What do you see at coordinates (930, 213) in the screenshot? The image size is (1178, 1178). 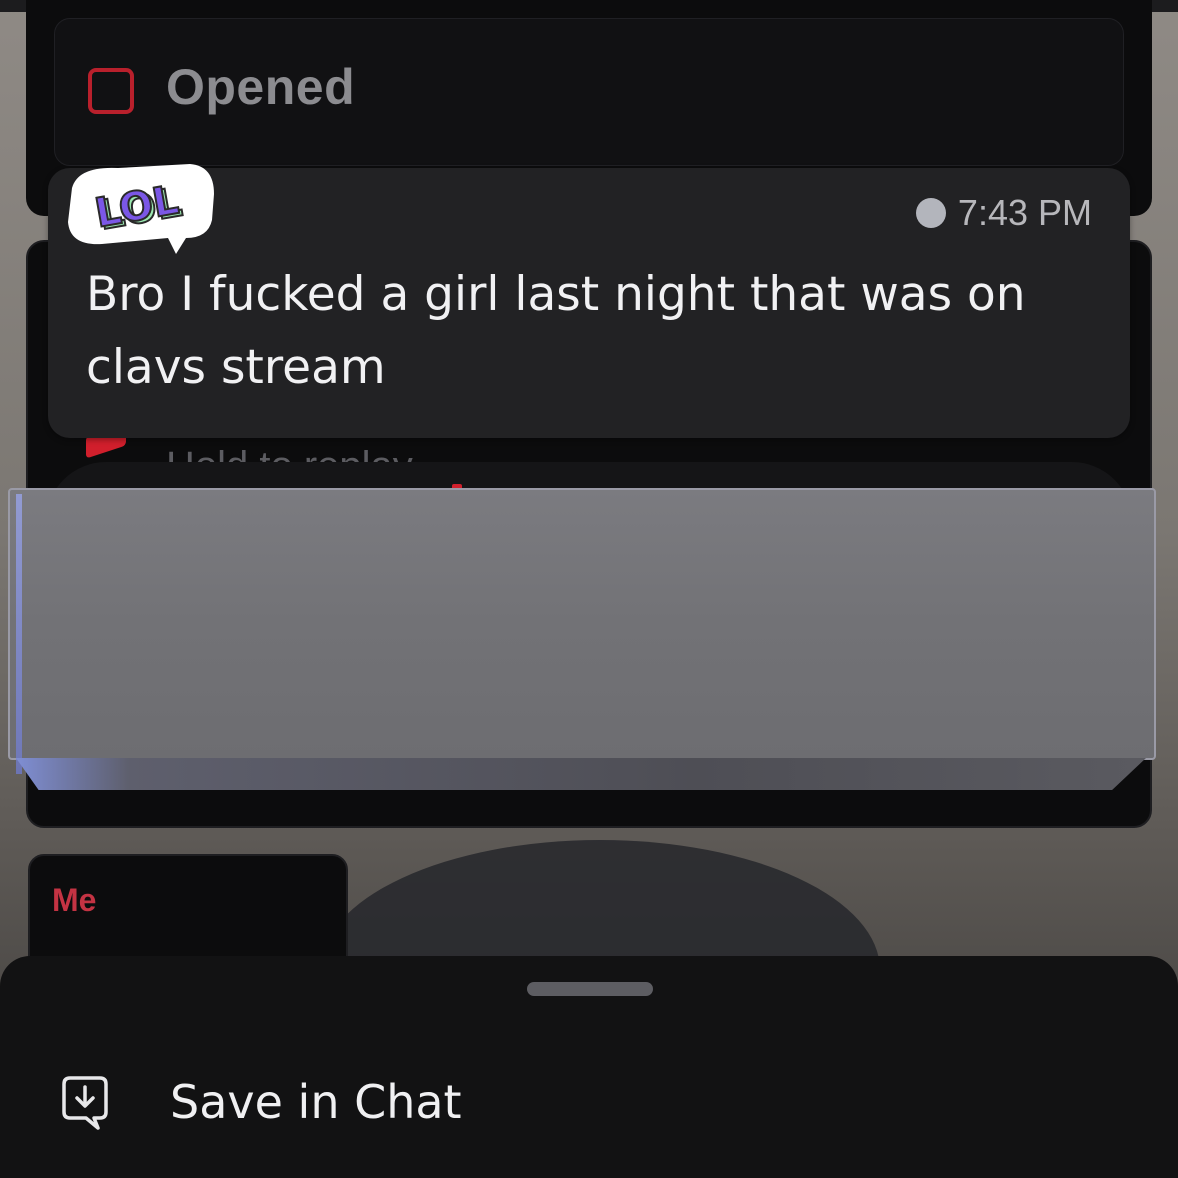 I see `read-status-dot` at bounding box center [930, 213].